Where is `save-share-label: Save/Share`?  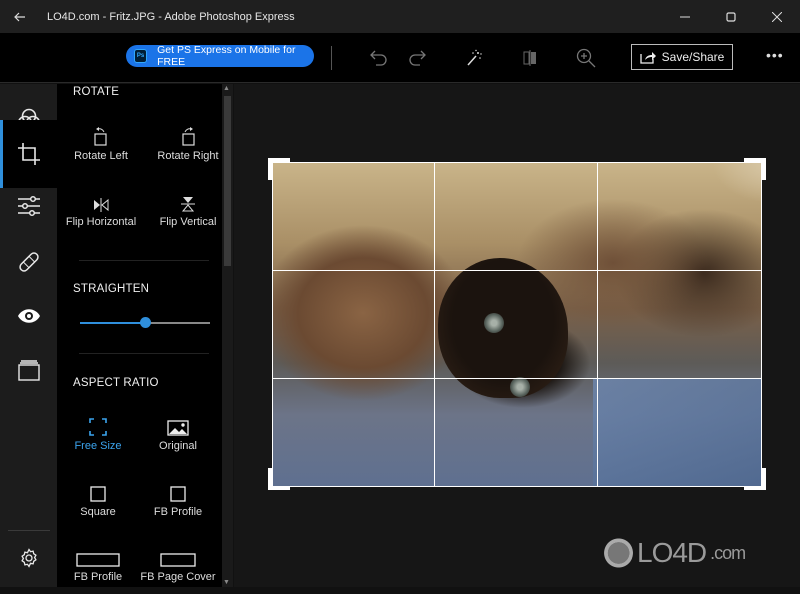 save-share-label: Save/Share is located at coordinates (693, 57).